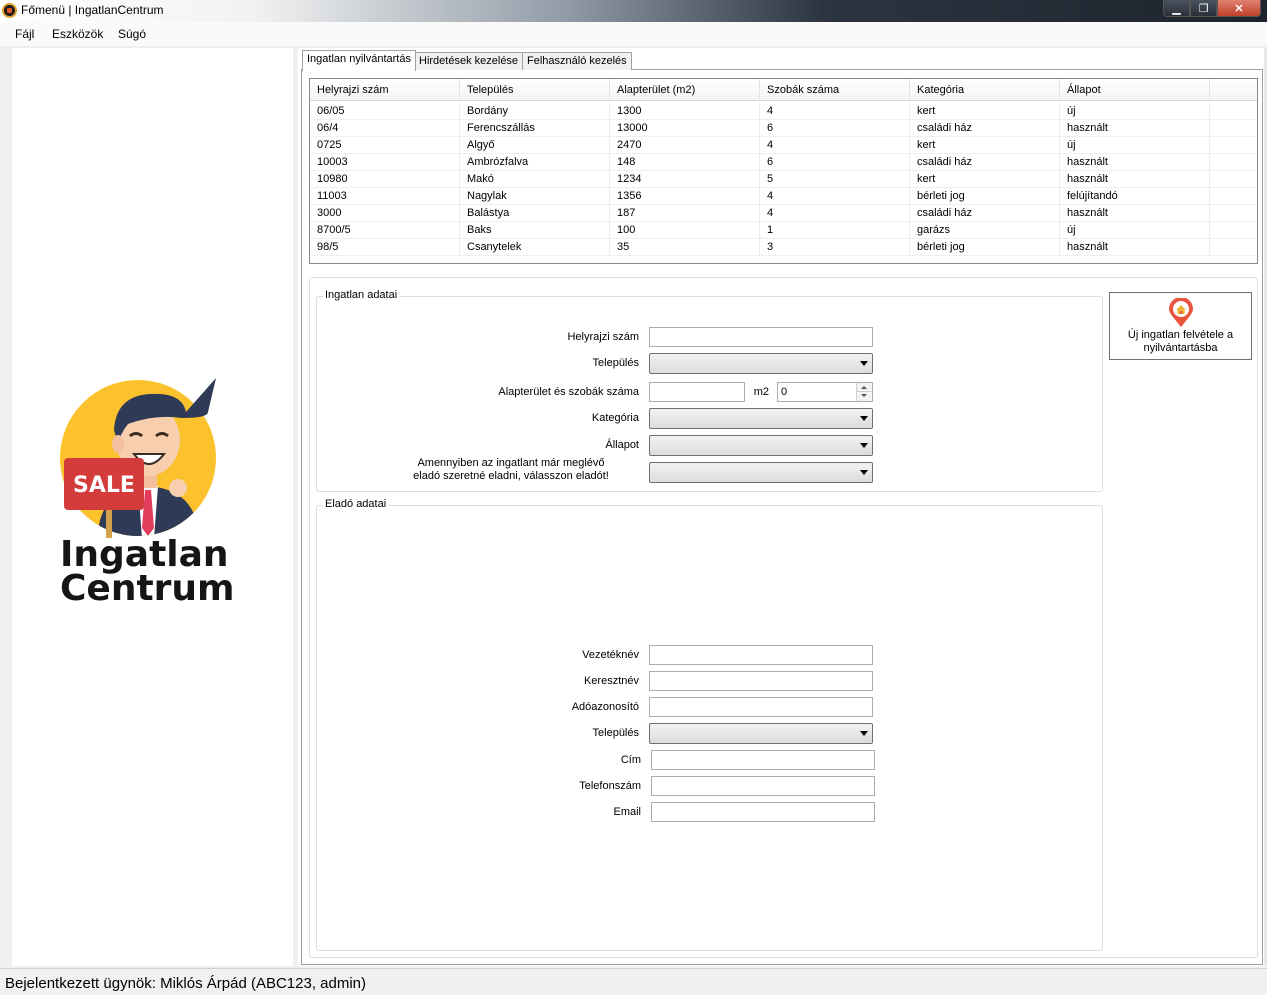  What do you see at coordinates (835, 247) in the screenshot?
I see `cell-rooms: 3` at bounding box center [835, 247].